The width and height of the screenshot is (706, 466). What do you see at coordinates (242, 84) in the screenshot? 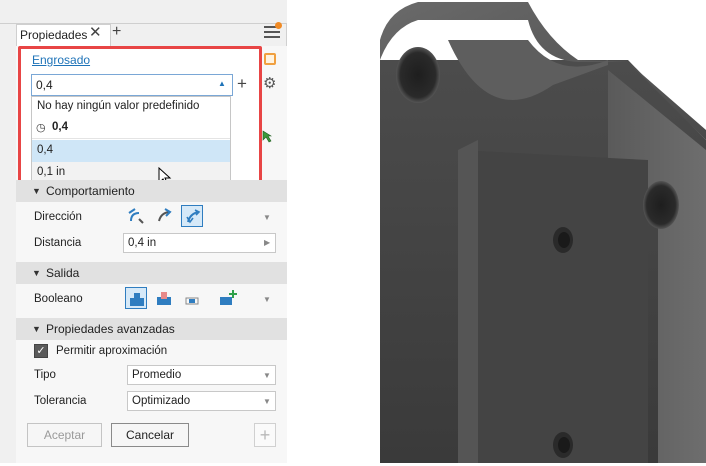
I see `add-value-icon: +` at bounding box center [242, 84].